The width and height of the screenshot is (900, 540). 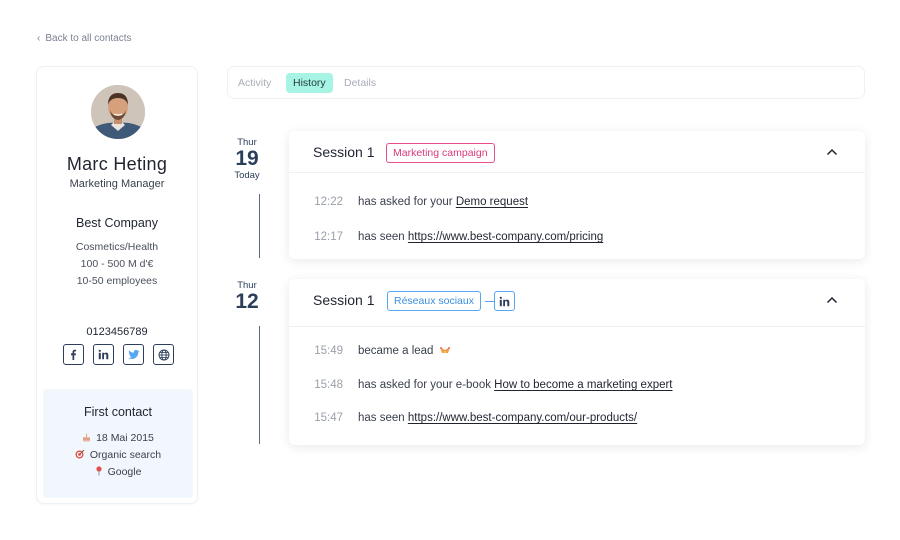 I want to click on globe-icon, so click(x=163, y=354).